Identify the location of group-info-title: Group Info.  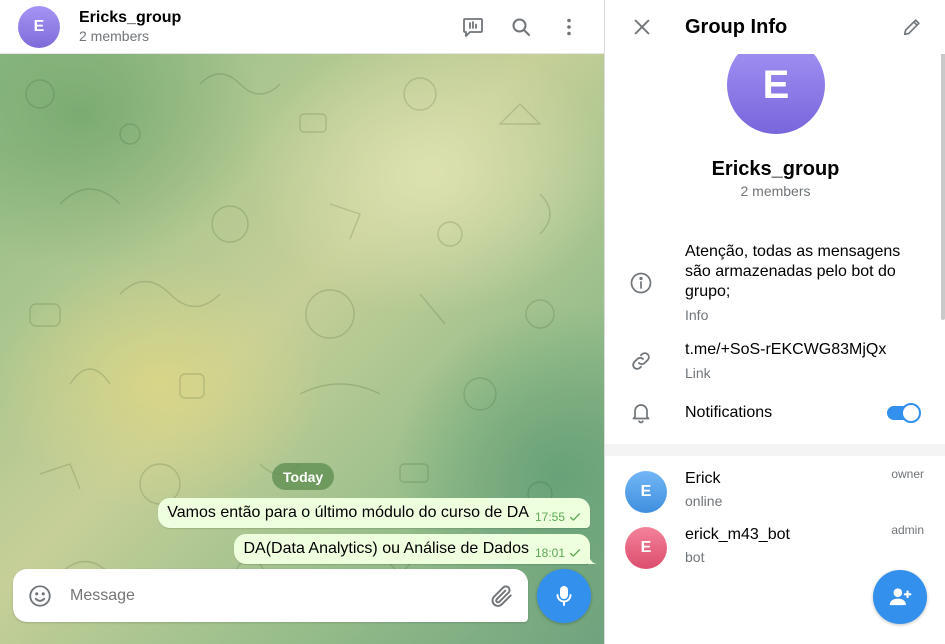
(736, 26).